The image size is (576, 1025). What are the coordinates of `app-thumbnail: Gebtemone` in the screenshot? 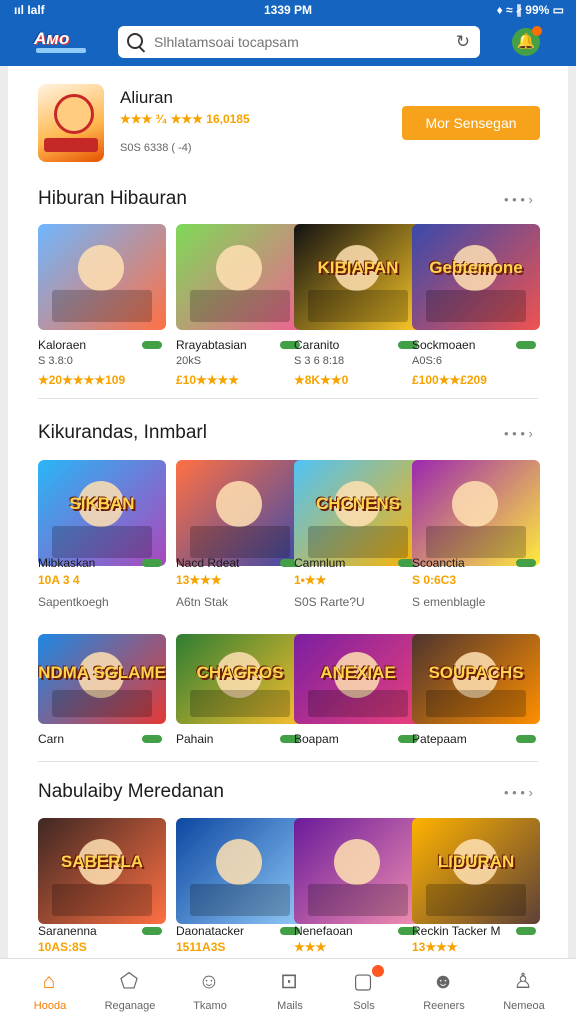 It's located at (476, 277).